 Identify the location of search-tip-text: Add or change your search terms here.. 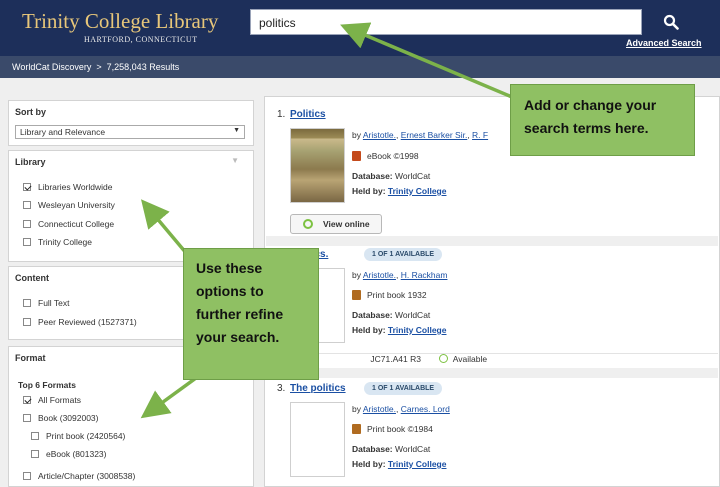
(590, 116).